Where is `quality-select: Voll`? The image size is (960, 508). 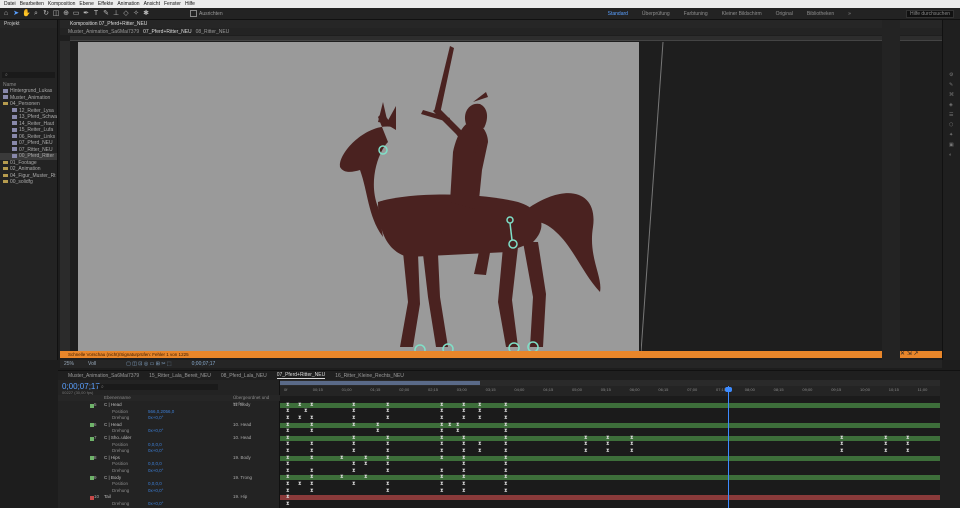 quality-select: Voll is located at coordinates (92, 364).